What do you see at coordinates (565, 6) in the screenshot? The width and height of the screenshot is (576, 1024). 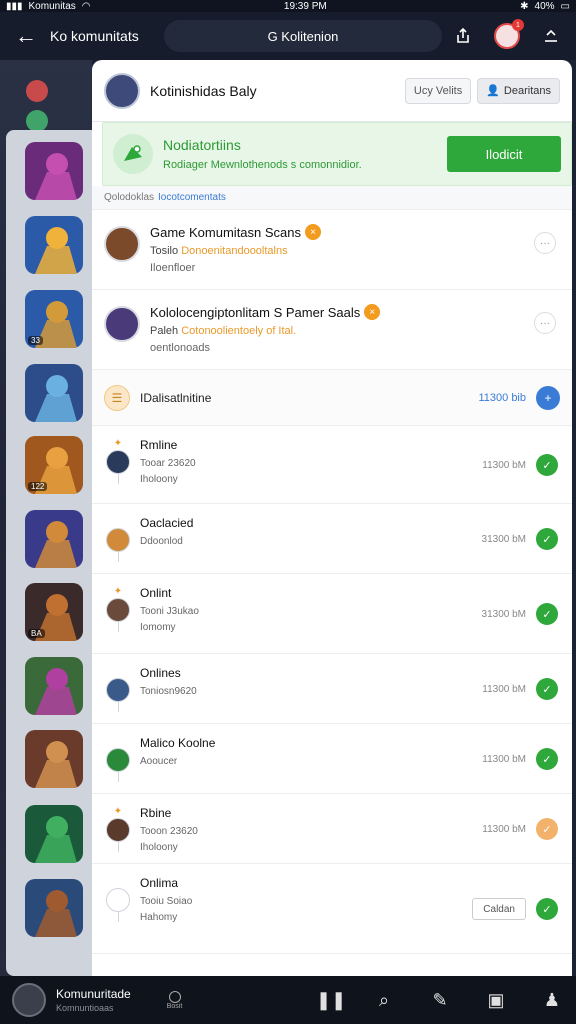 I see `battery-icon: ▭` at bounding box center [565, 6].